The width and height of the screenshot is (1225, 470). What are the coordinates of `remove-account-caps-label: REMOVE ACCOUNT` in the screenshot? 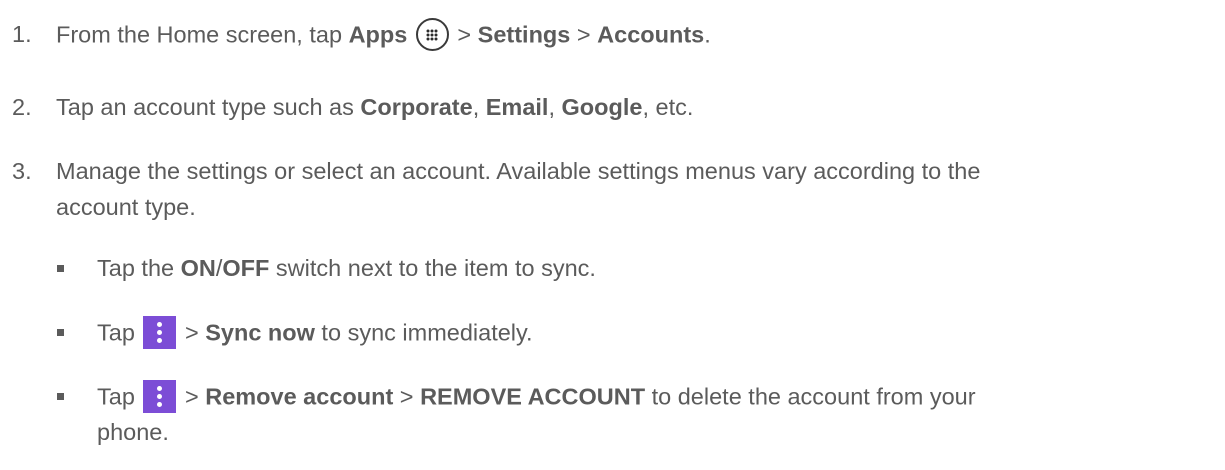 It's located at (533, 396).